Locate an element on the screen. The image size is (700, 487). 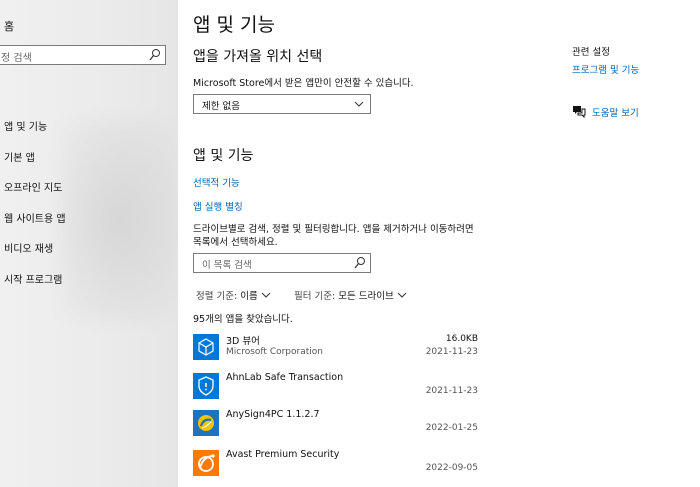
app-list-item: AhnLab Safe Transaction 2021-11-23 is located at coordinates (335, 389).